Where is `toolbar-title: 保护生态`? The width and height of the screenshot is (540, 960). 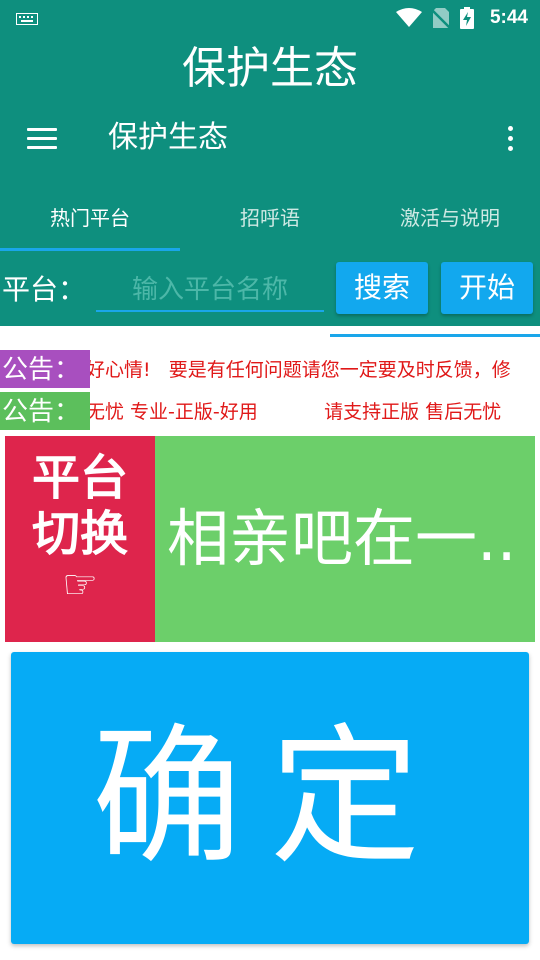 toolbar-title: 保护生态 is located at coordinates (168, 137).